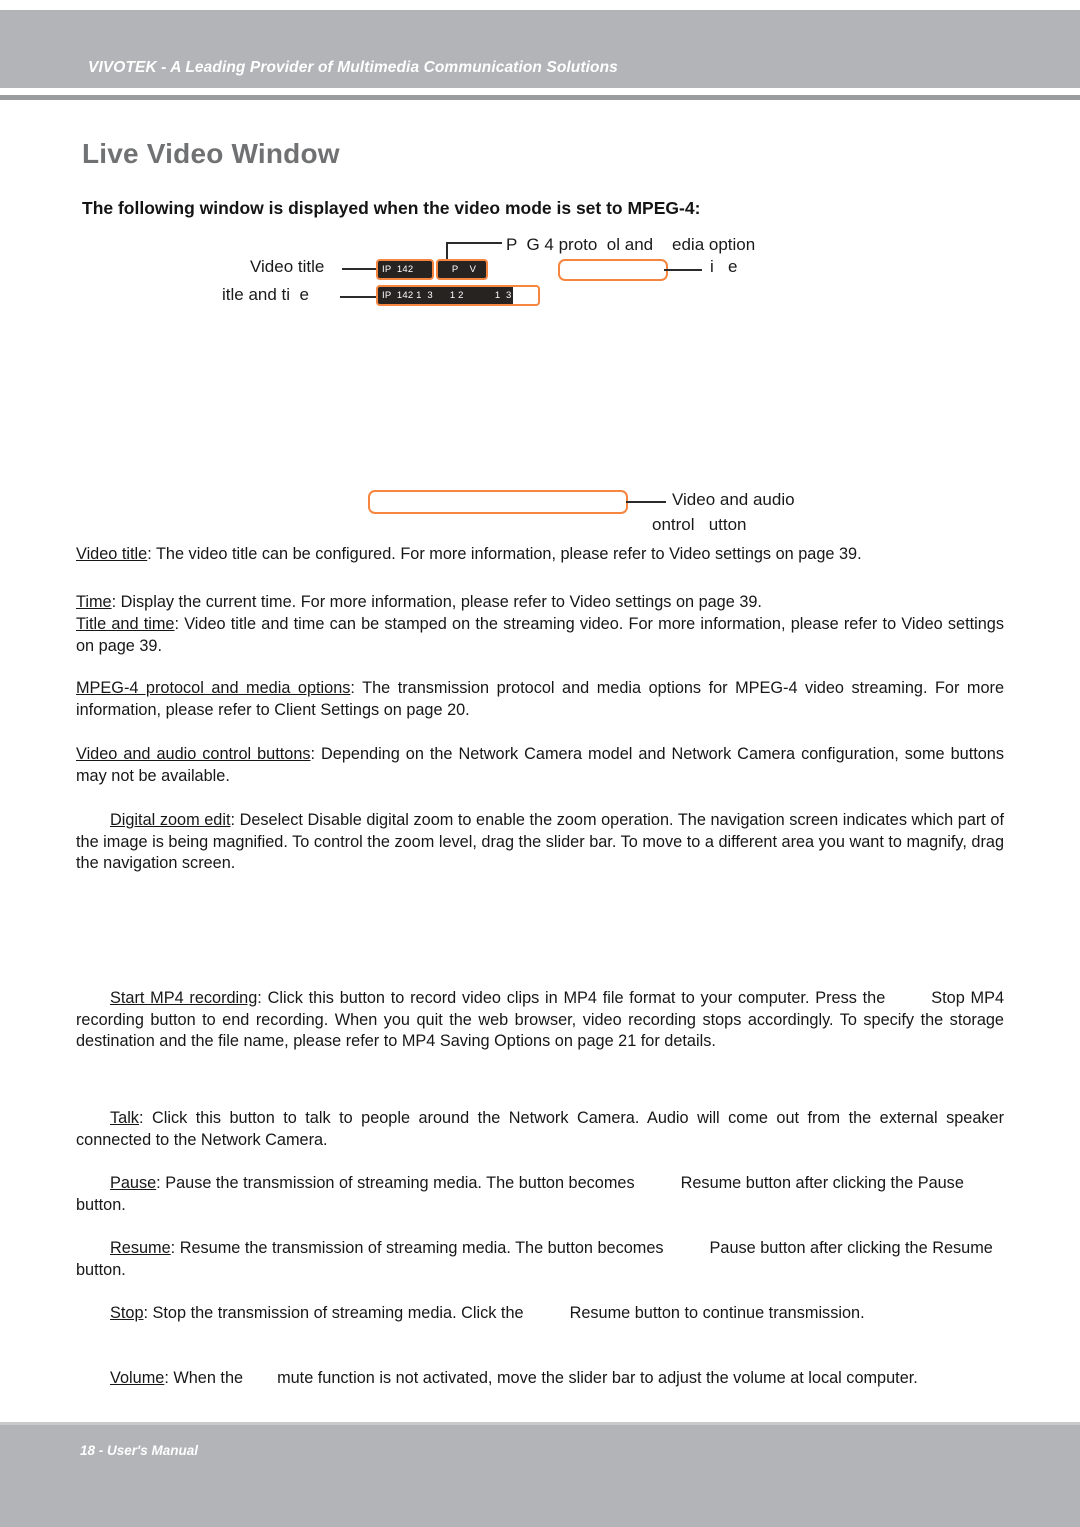 The image size is (1080, 1527). Describe the element at coordinates (137, 1378) in the screenshot. I see `term-volume: Volume` at that location.